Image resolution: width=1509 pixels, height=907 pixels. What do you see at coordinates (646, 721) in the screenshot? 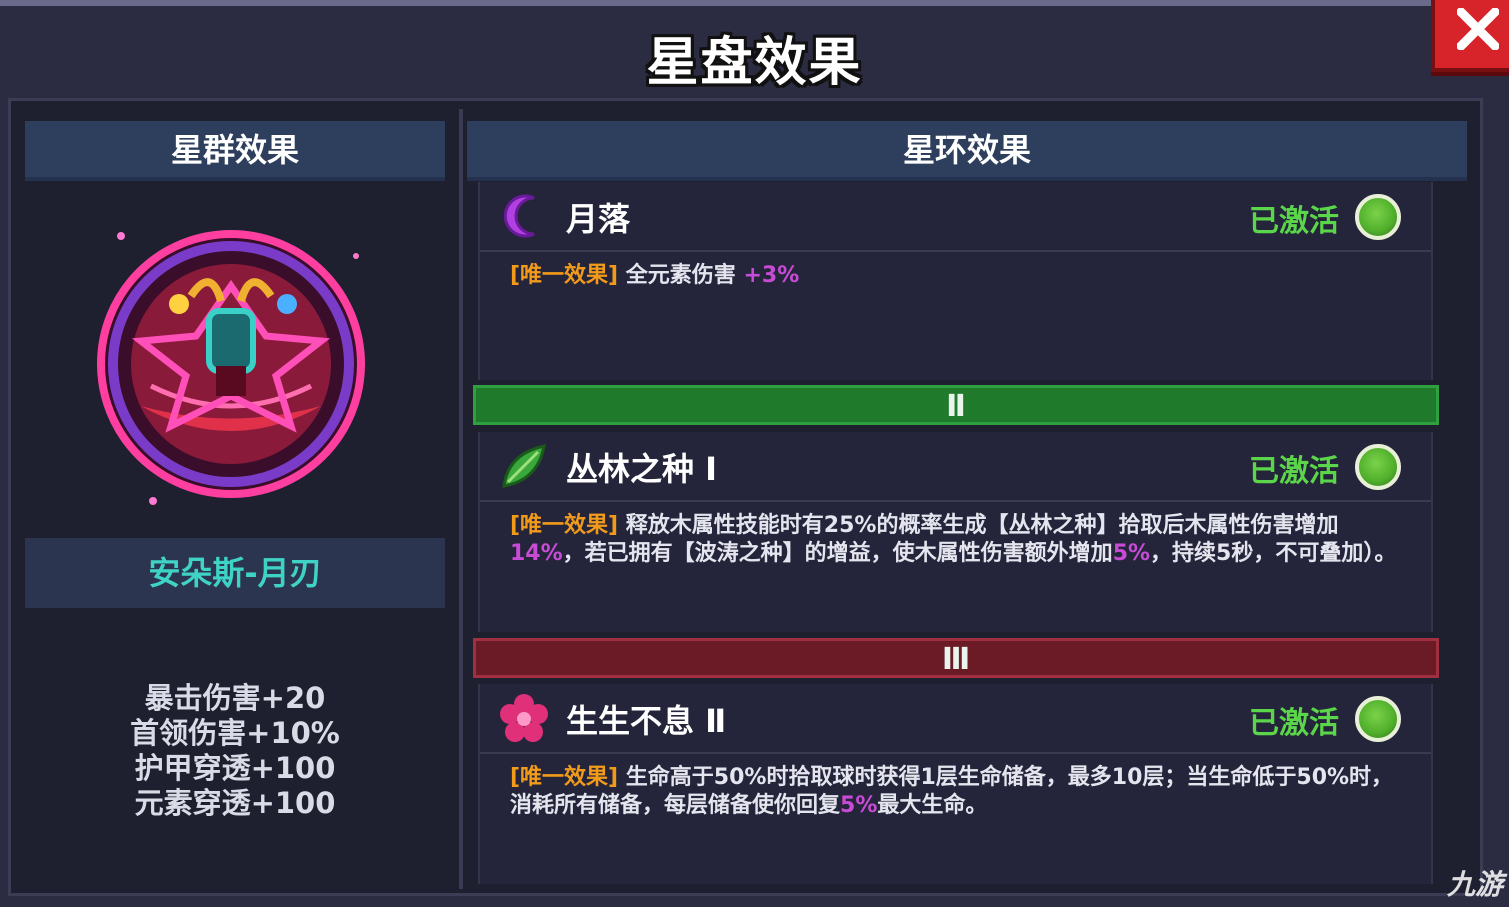
I see `effect-name: 生生不息 Ⅱ` at bounding box center [646, 721].